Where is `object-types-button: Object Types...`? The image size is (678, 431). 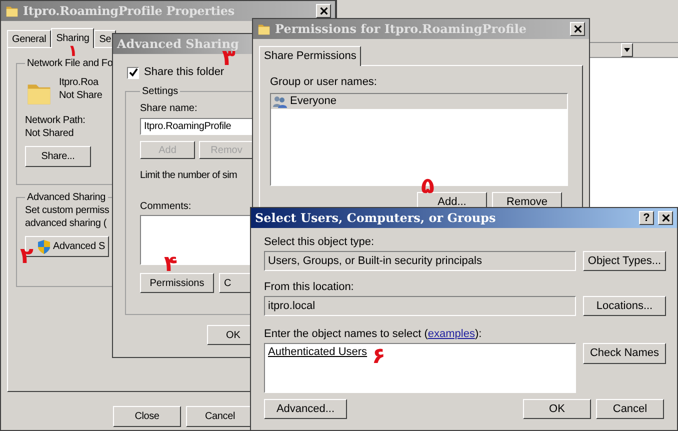 object-types-button: Object Types... is located at coordinates (624, 261).